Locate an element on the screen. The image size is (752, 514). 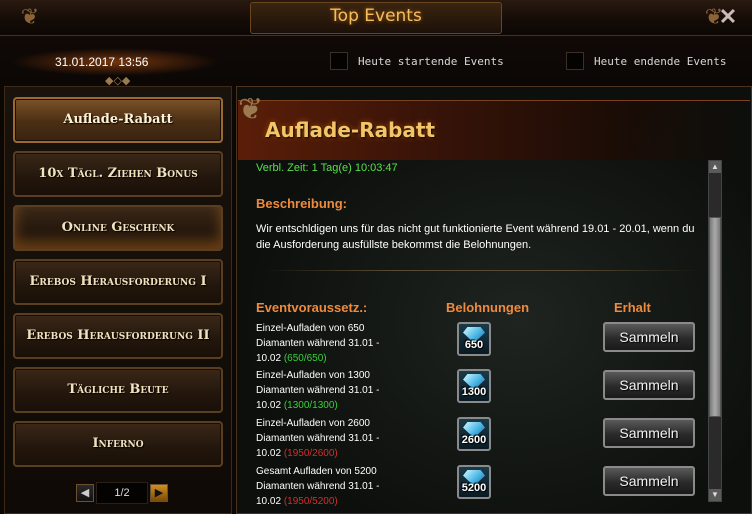
requirement-text: Einzel-Aufladen von 1300 is located at coordinates (313, 375).